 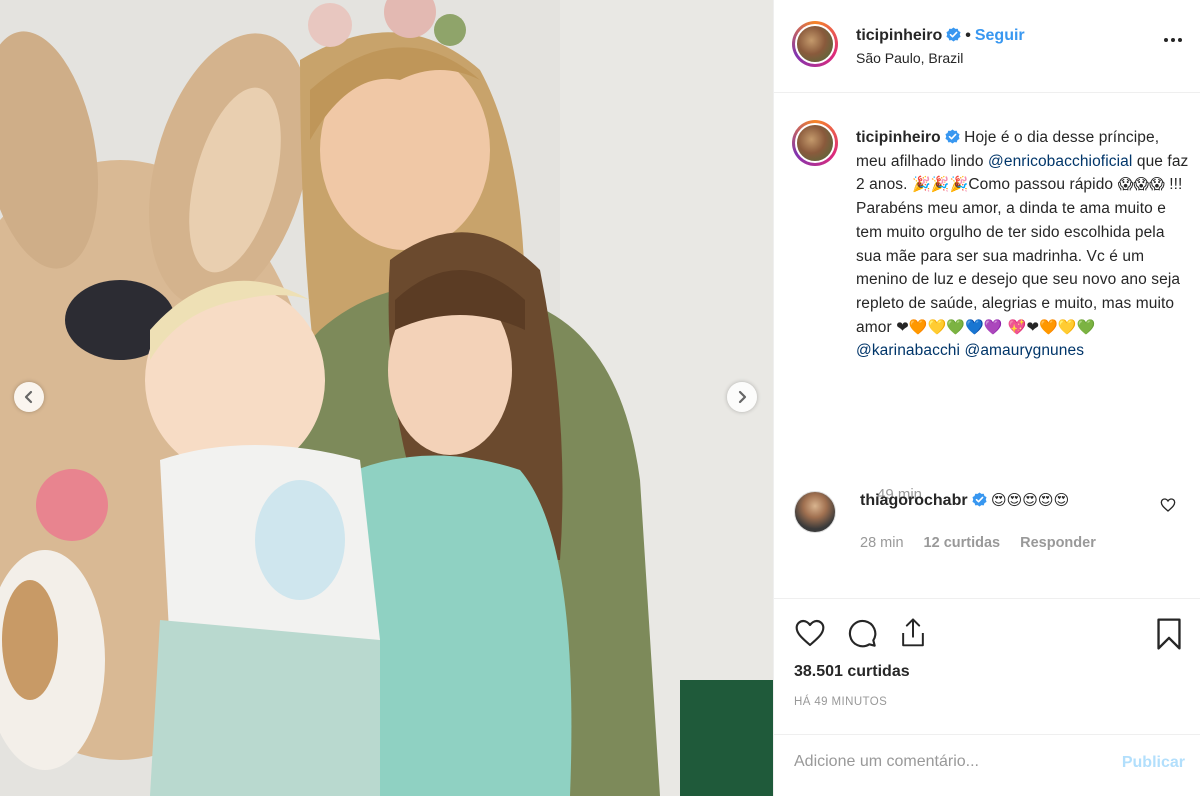 I want to click on comment-form: Publicar, so click(x=987, y=765).